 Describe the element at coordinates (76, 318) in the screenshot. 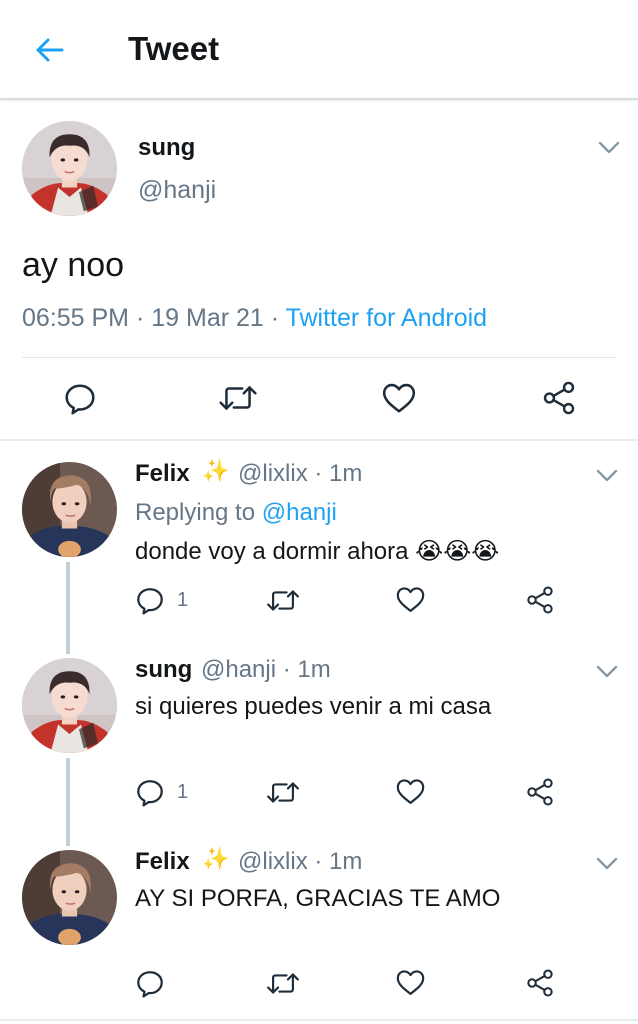

I see `tweet-time: 06:55 PM` at that location.